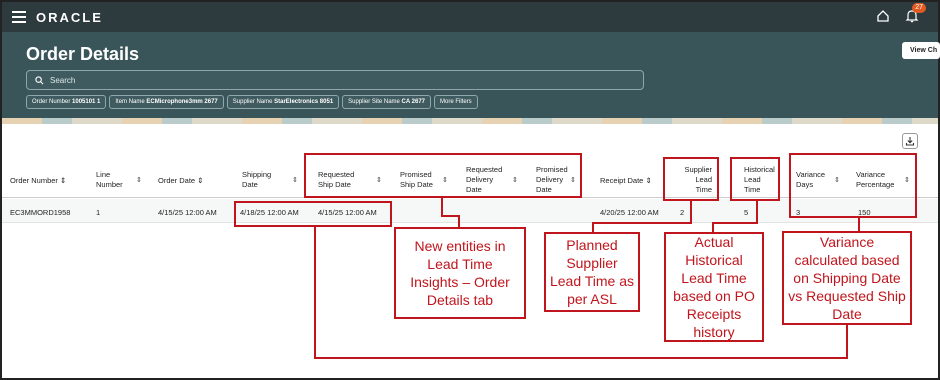 Image resolution: width=940 pixels, height=380 pixels. I want to click on more-filters-button: More Filters, so click(456, 102).